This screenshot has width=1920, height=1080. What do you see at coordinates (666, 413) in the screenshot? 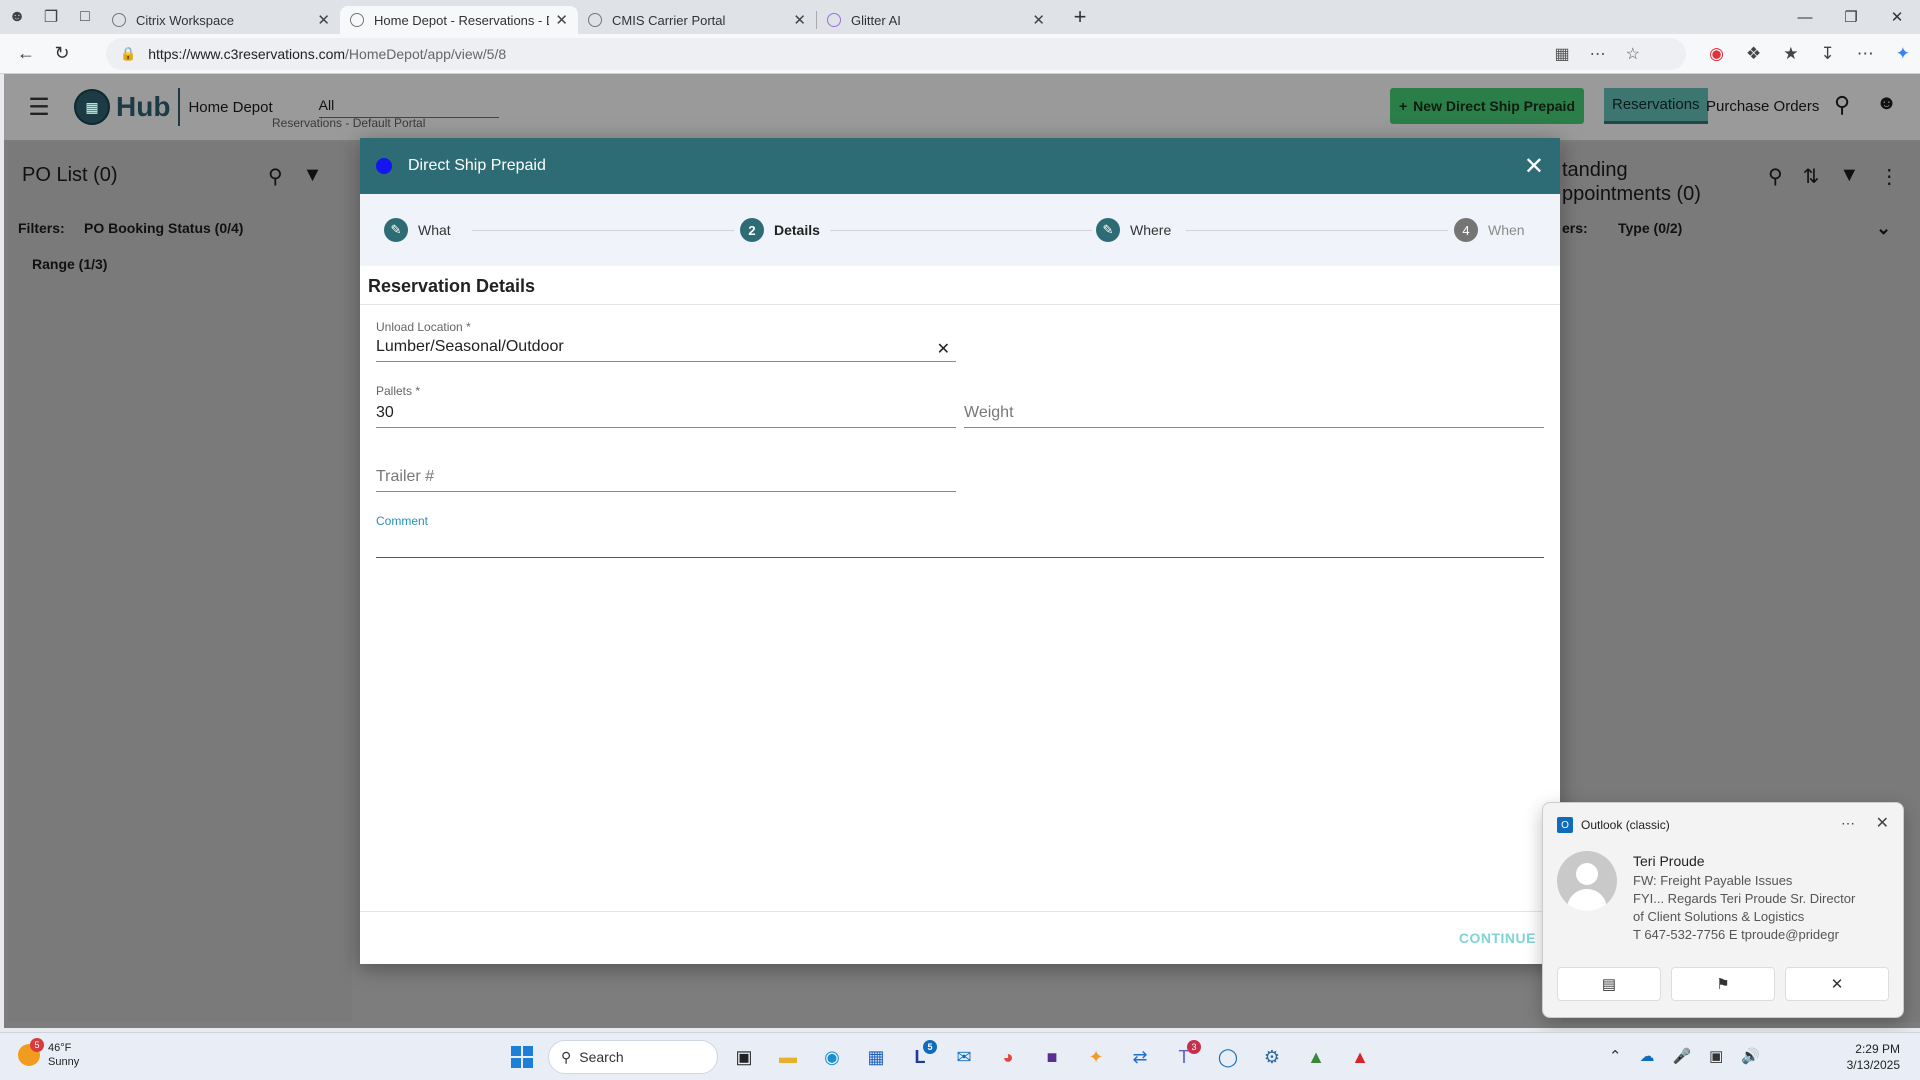
I see `pallets-field: 30` at bounding box center [666, 413].